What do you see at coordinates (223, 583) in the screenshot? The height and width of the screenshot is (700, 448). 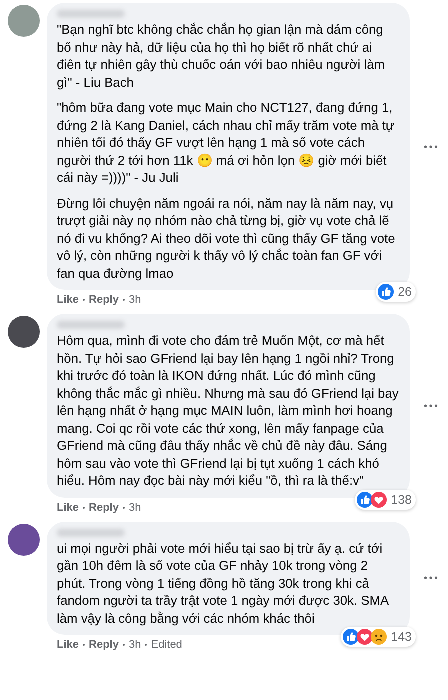 I see `comment-text: ui mọi người phải vote mới hiểu tại sao bị trừ ấy ạ. cứ tới gần 10h đêm là số vote của GF nhảy 10k trong vòng 2 phút. Trong vòng 1 tiếng đồng hồ tăng 30k trong khi cả fandom người ta trầy trật vote 1 ngày mới được 30k. SMA làm vậy là công bằng với các nhóm khác thôi` at bounding box center [223, 583].